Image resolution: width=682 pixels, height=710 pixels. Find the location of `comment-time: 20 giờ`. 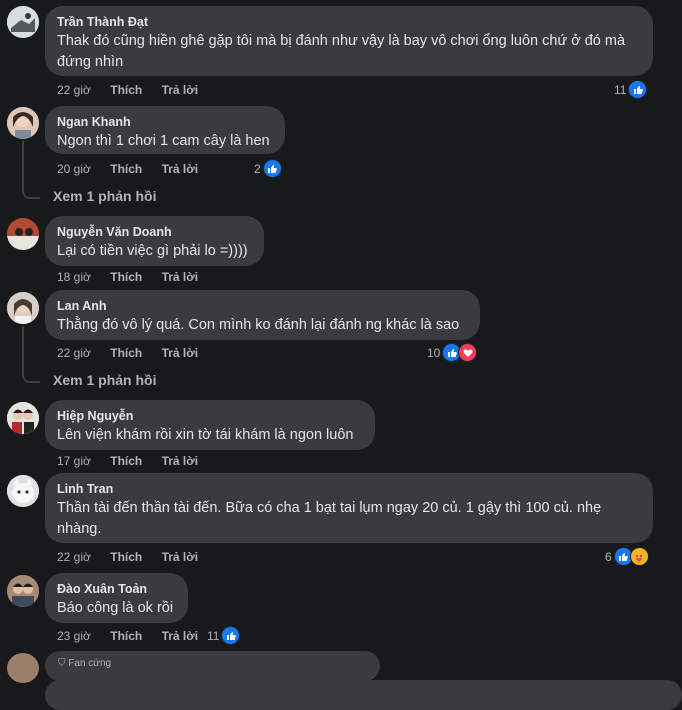

comment-time: 20 giờ is located at coordinates (74, 169).